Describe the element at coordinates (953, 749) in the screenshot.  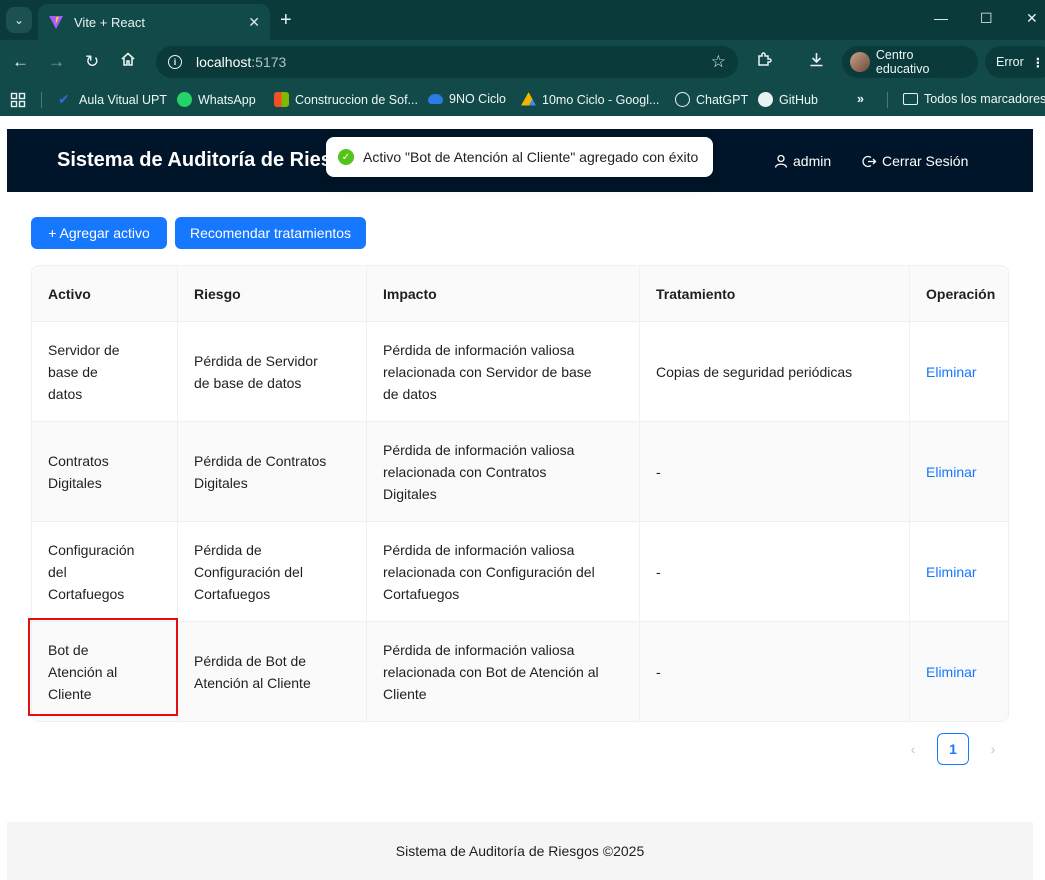
I see `page-1-button: 1` at that location.